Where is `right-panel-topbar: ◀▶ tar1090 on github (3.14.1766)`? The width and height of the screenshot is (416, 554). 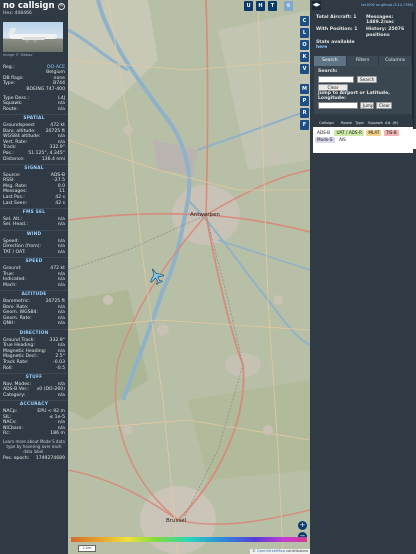 right-panel-topbar: ◀▶ tar1090 on github (3.14.1766) is located at coordinates (363, 5).